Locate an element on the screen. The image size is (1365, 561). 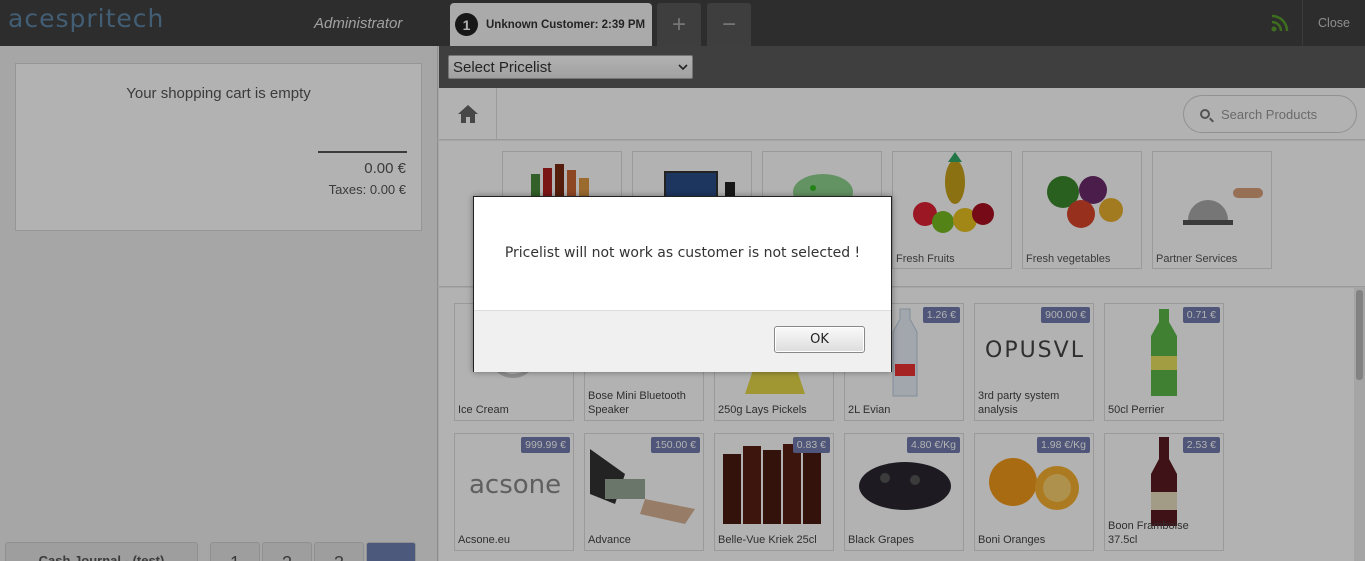
dialog-footer: OK is located at coordinates (682, 341).